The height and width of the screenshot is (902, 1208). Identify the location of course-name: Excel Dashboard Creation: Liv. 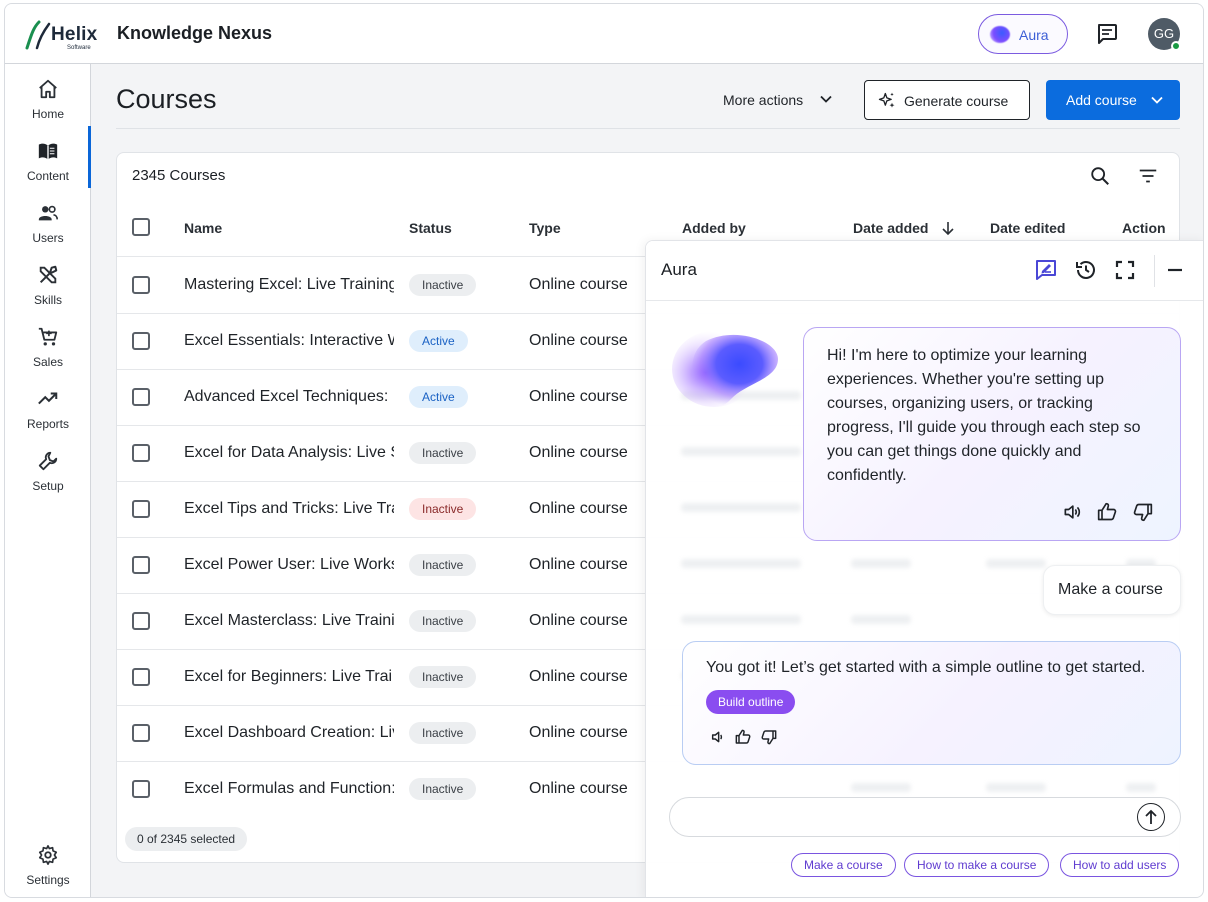
(289, 733).